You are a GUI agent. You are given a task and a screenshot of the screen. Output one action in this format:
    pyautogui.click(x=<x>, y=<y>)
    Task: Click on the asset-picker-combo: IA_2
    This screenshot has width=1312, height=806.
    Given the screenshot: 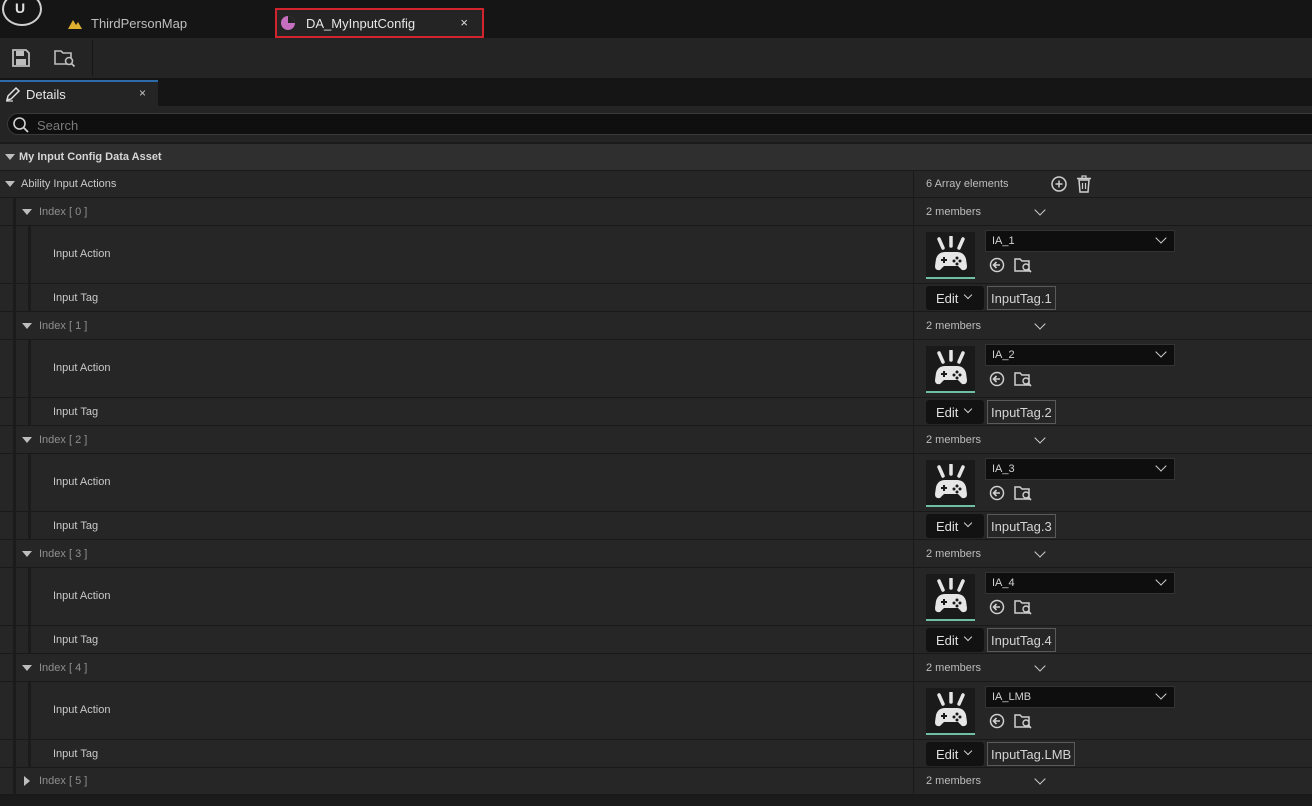 What is the action you would take?
    pyautogui.click(x=1080, y=355)
    